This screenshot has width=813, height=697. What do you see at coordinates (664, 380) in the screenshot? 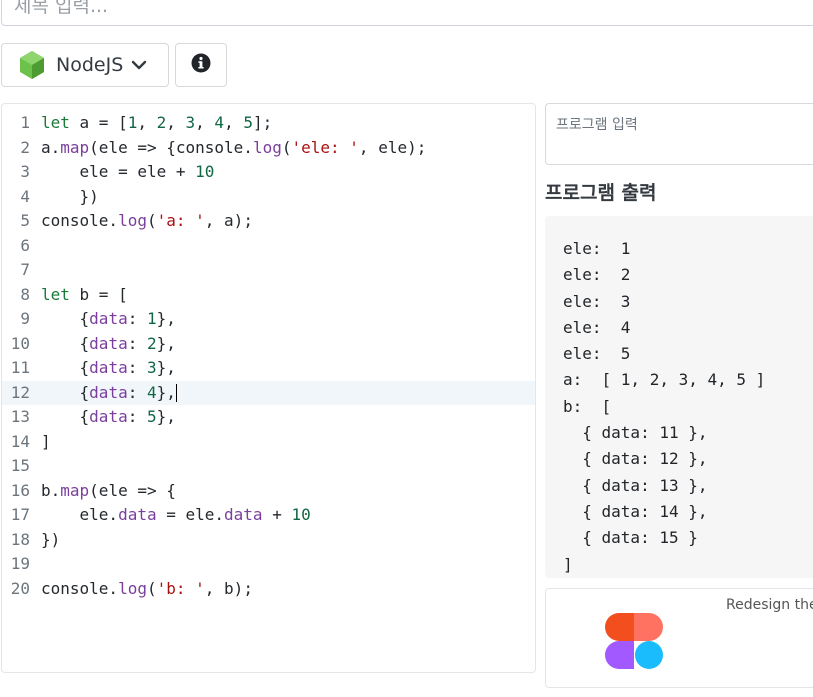
I see `output-line: a: [ 1, 2, 3, 4, 5 ]` at bounding box center [664, 380].